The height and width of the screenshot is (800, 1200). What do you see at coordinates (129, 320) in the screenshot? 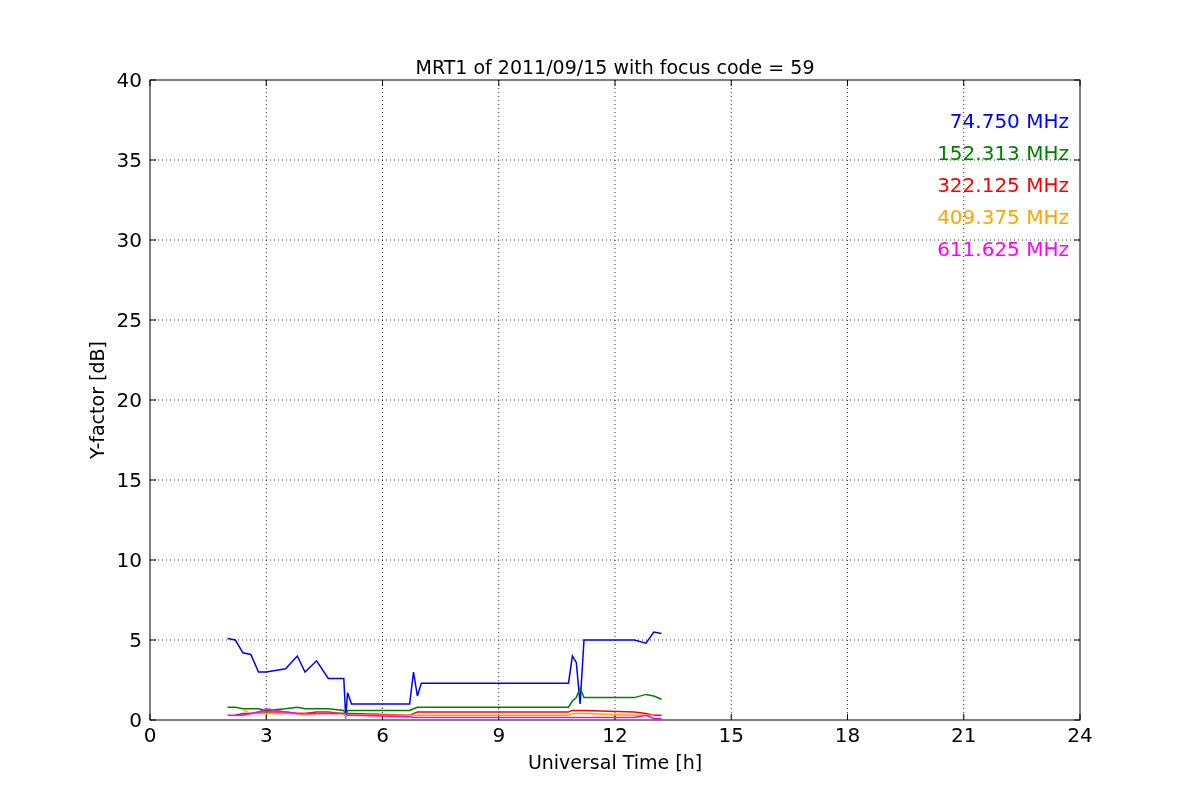
I see `y-tick-label: 25` at bounding box center [129, 320].